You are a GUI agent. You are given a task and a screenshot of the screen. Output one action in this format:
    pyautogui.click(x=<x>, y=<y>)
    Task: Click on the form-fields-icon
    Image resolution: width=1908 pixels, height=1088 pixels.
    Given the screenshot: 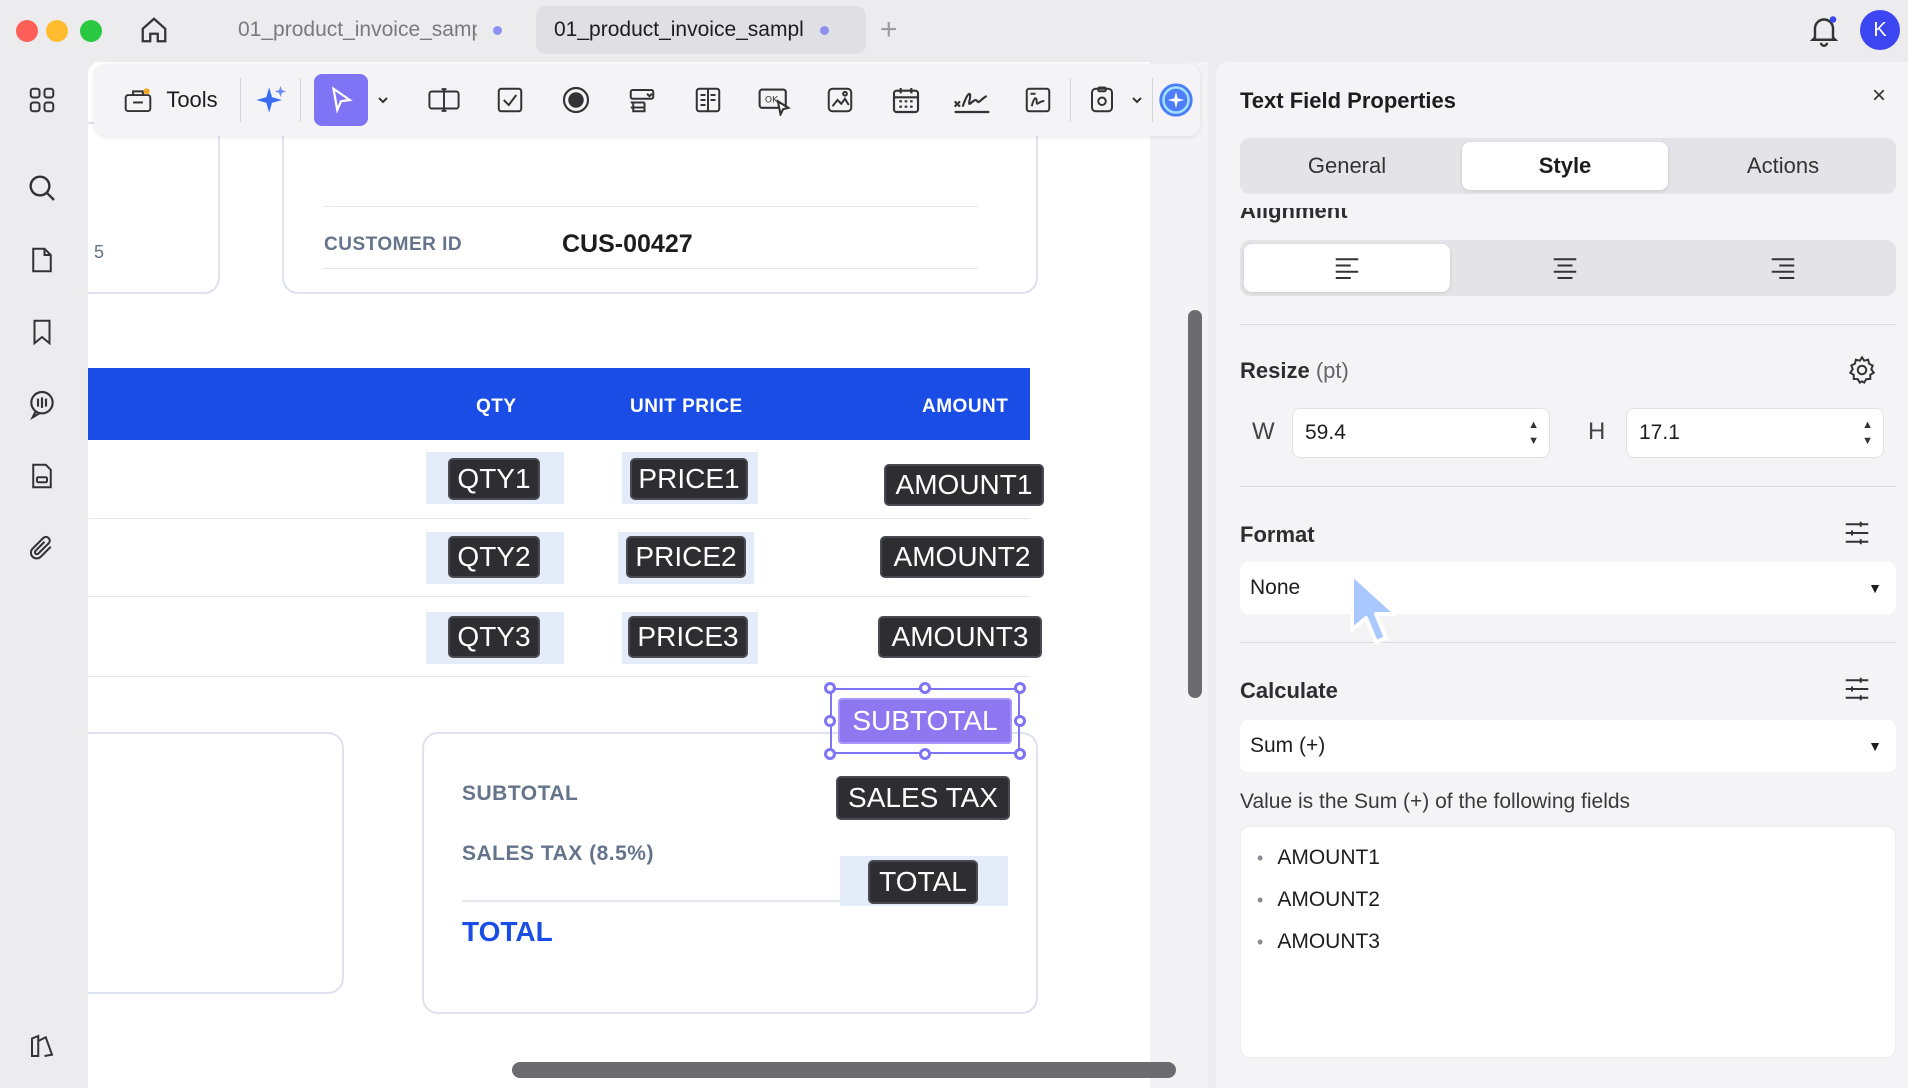 What is the action you would take?
    pyautogui.click(x=42, y=476)
    